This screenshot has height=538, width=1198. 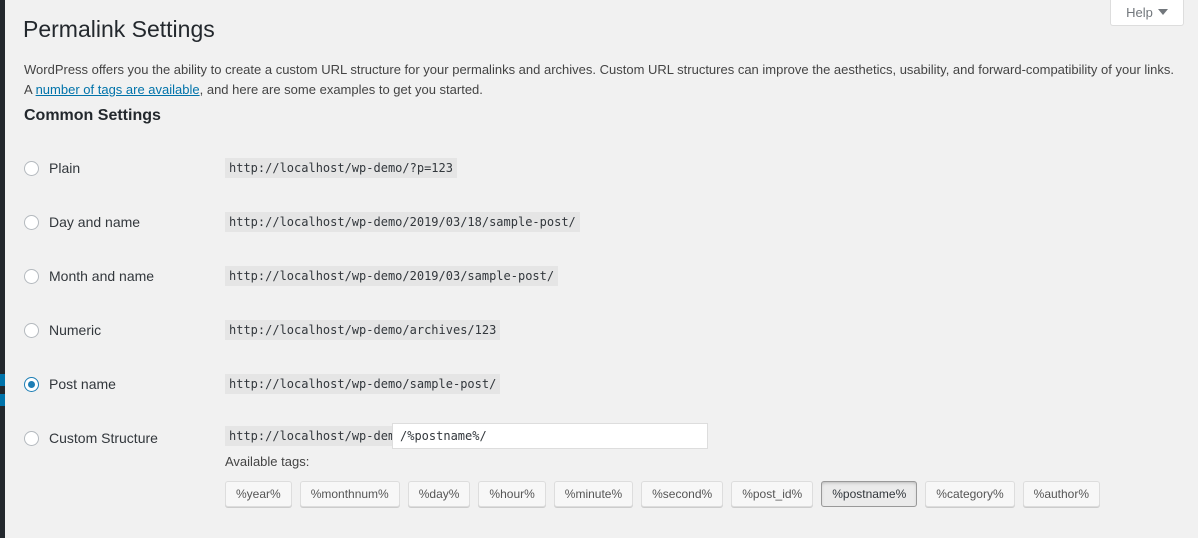 I want to click on radio-plain, so click(x=31, y=168).